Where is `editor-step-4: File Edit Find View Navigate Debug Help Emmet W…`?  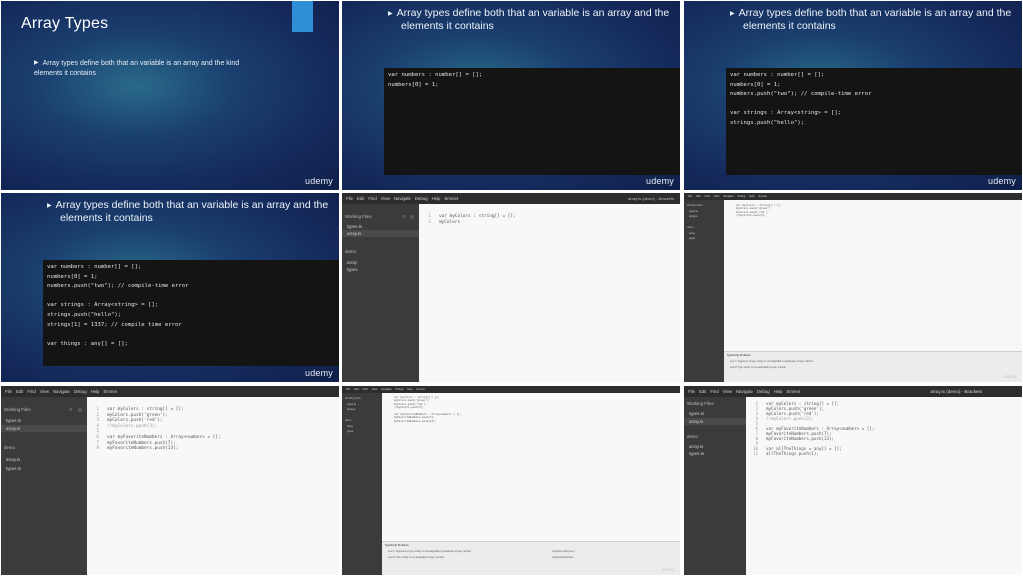
editor-step-4: File Edit Find View Navigate Debug Help Emmet W… is located at coordinates (511, 480).